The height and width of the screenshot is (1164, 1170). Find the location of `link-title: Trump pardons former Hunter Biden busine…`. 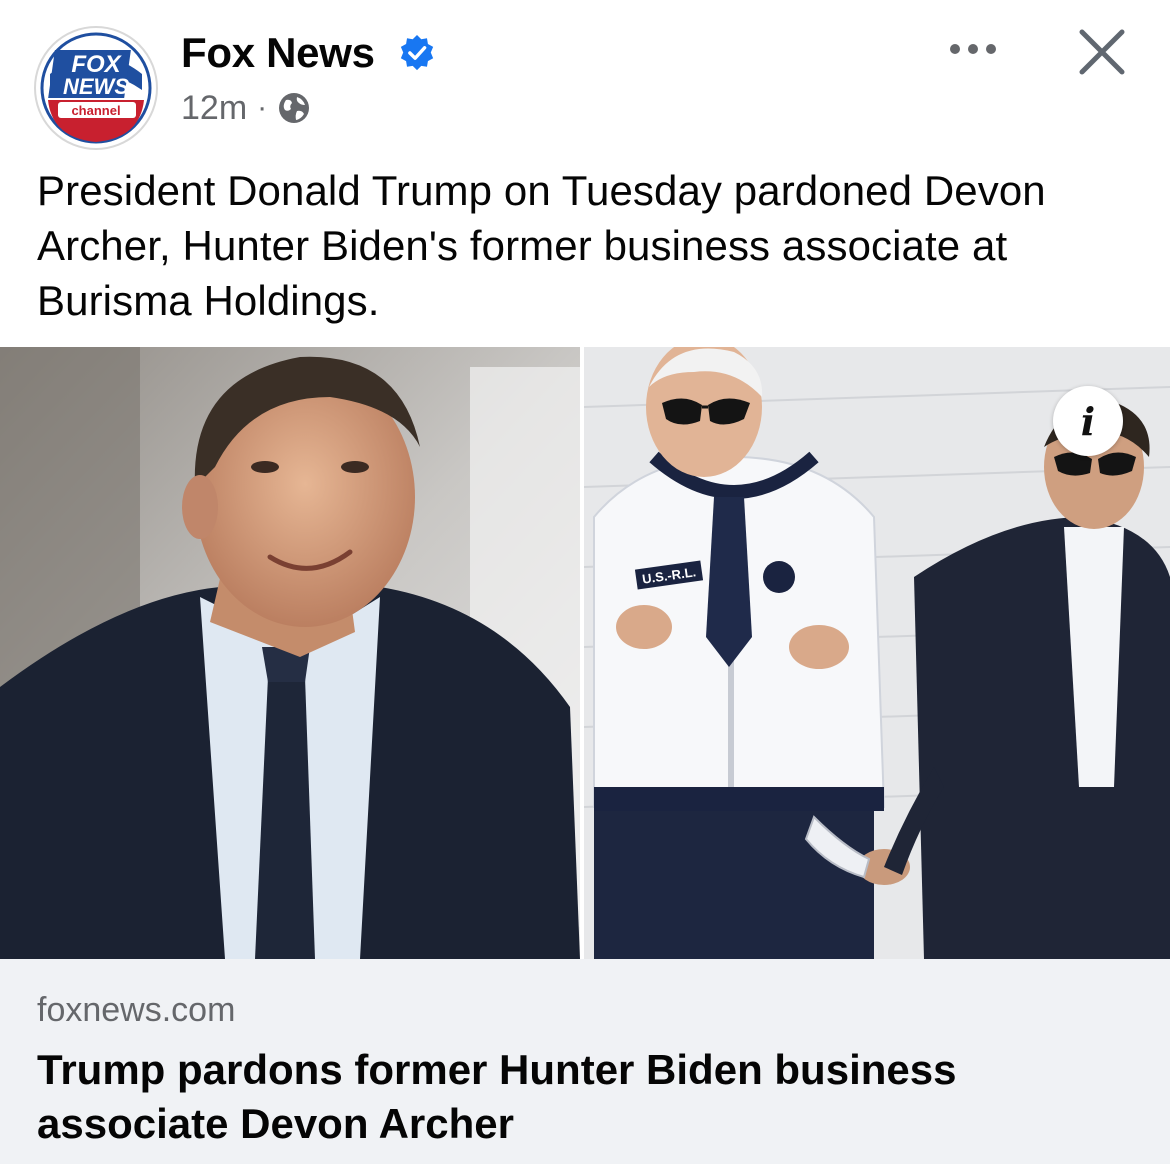

link-title: Trump pardons former Hunter Biden busine… is located at coordinates (587, 1097).